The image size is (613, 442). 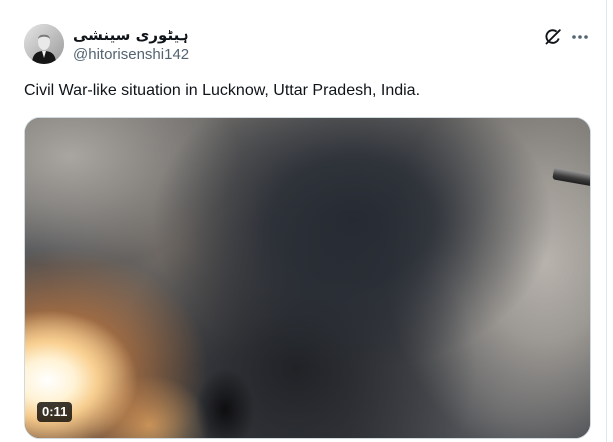 I want to click on avatar-photo-icon, so click(x=44, y=44).